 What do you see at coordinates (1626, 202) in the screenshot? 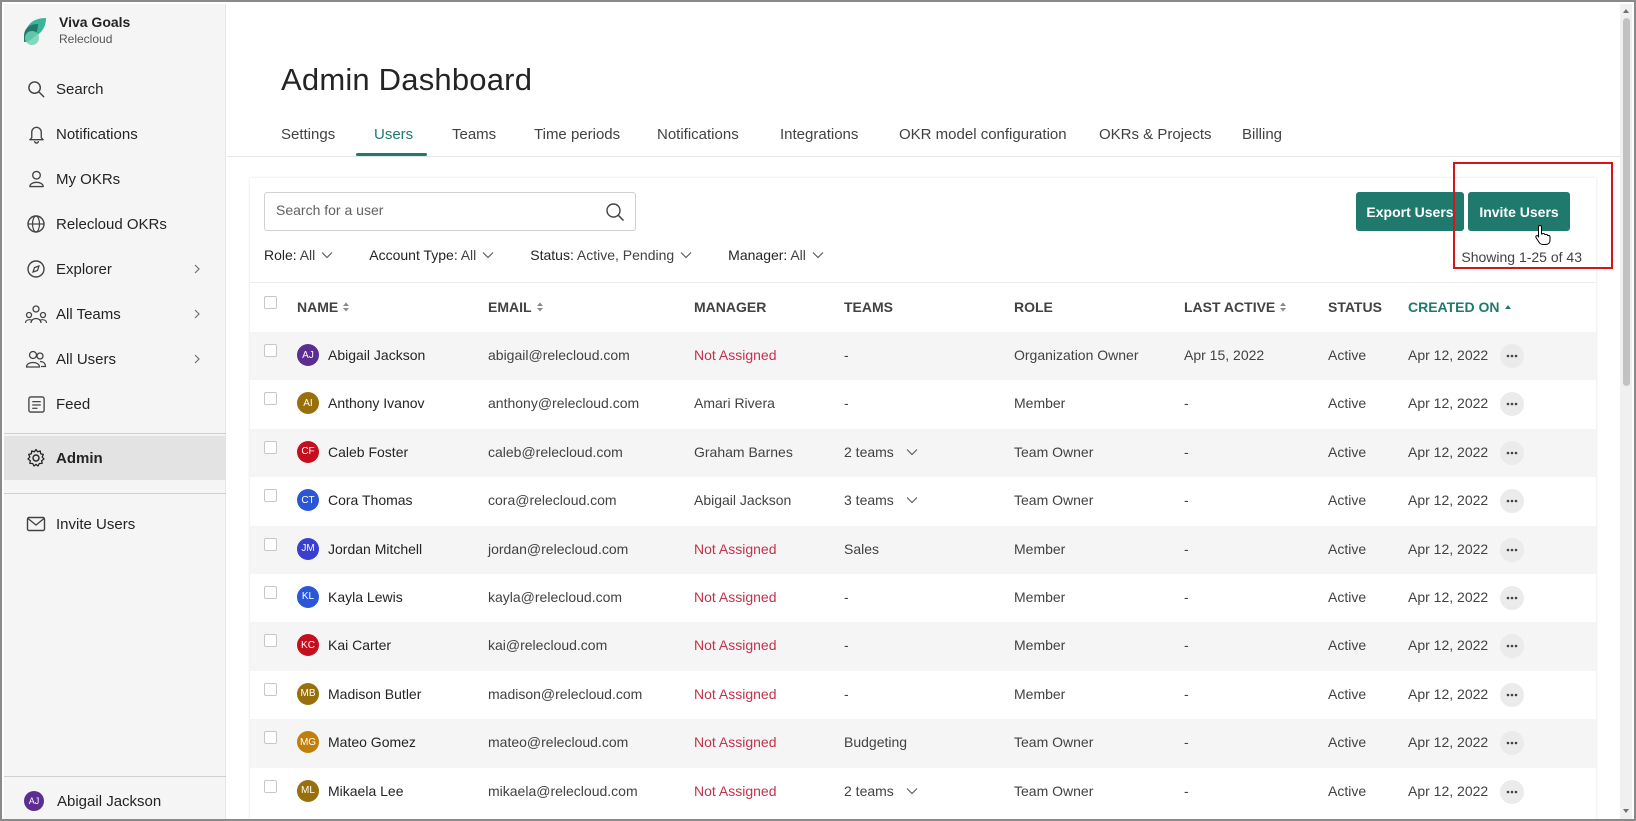
I see `scrollbar-thumb` at bounding box center [1626, 202].